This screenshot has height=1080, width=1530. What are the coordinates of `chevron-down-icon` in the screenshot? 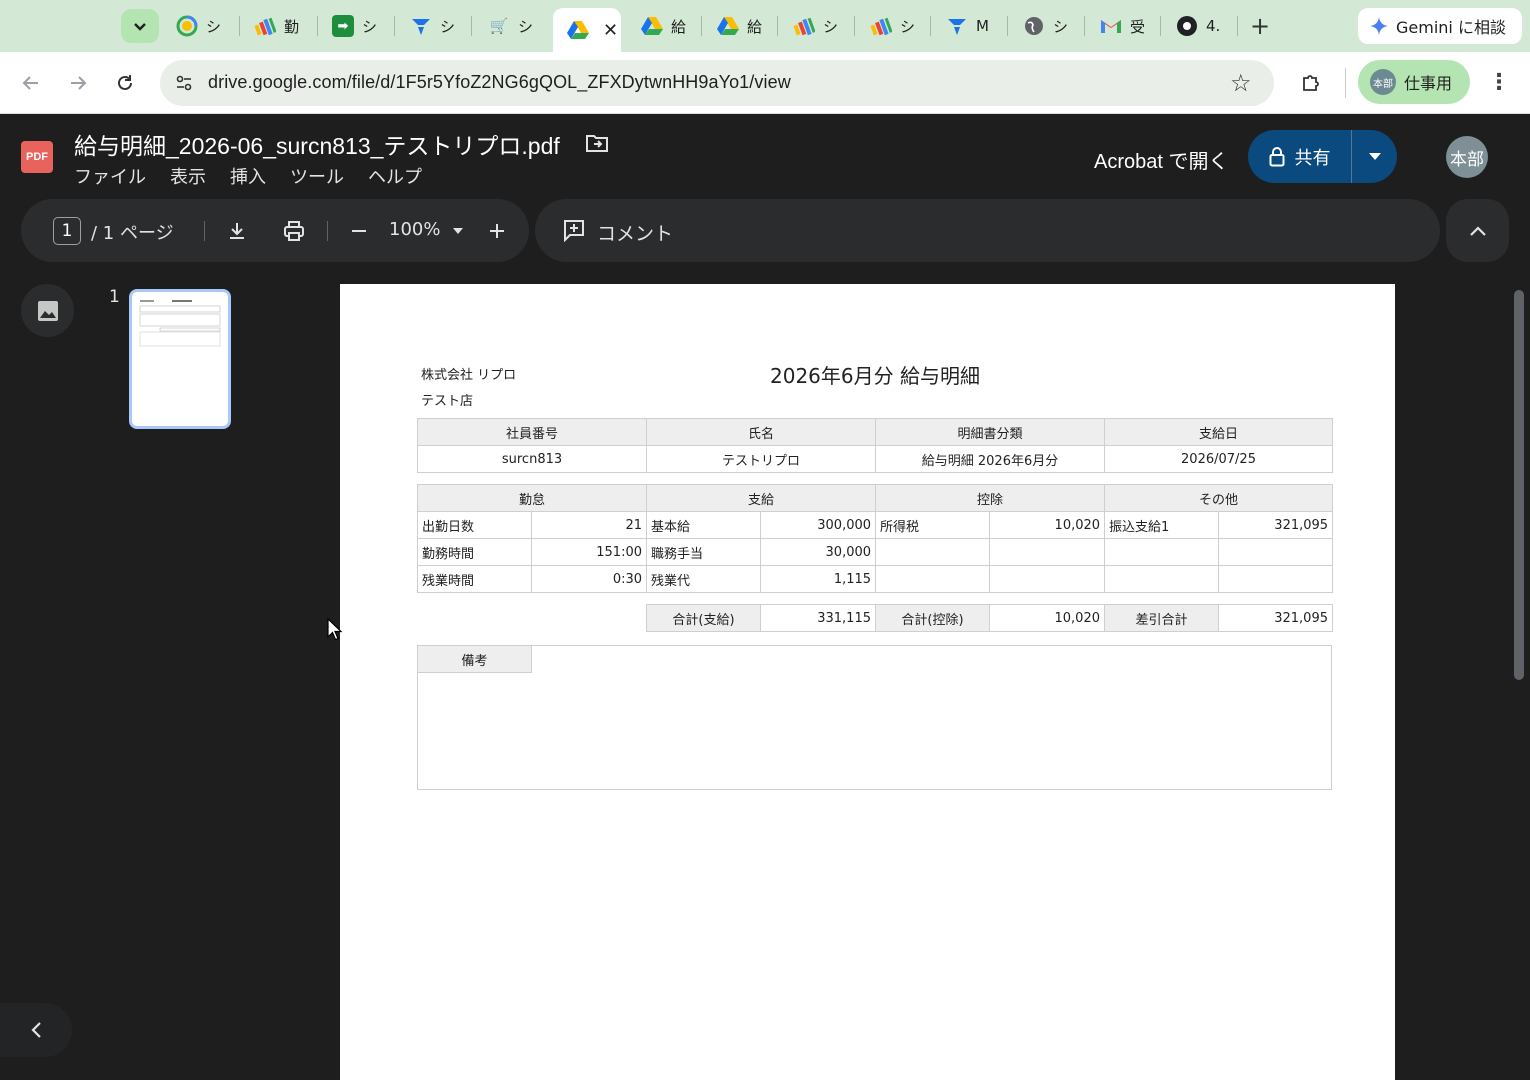 It's located at (140, 27).